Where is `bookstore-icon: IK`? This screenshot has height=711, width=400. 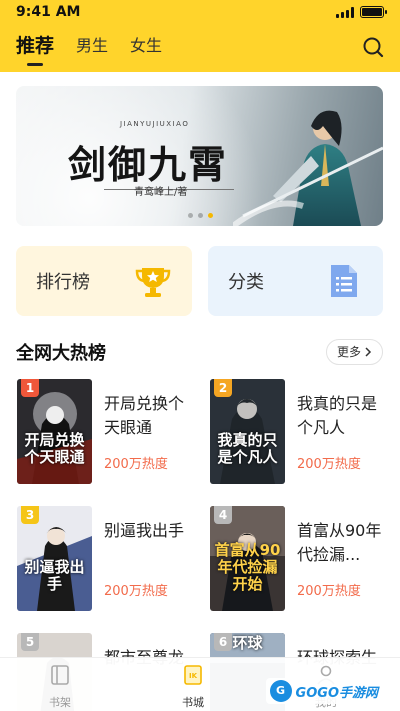 bookstore-icon: IK is located at coordinates (193, 675).